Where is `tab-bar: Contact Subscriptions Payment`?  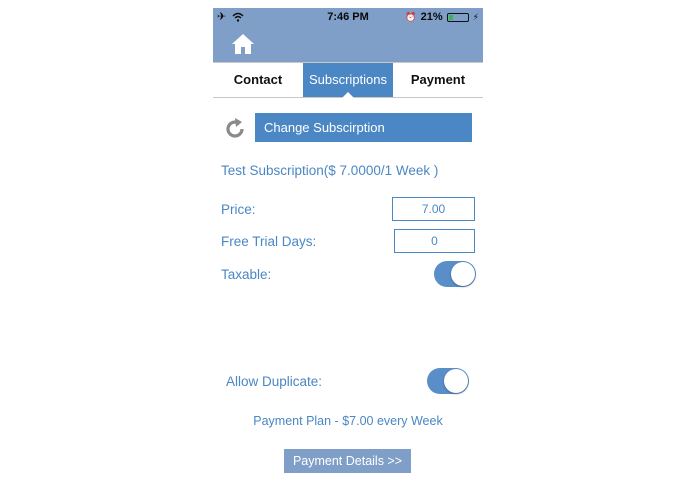
tab-bar: Contact Subscriptions Payment is located at coordinates (348, 80).